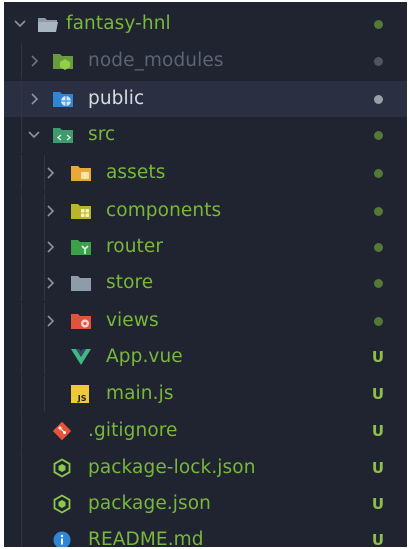 The image size is (409, 549). Describe the element at coordinates (205, 247) in the screenshot. I see `tree-item-router: router` at that location.